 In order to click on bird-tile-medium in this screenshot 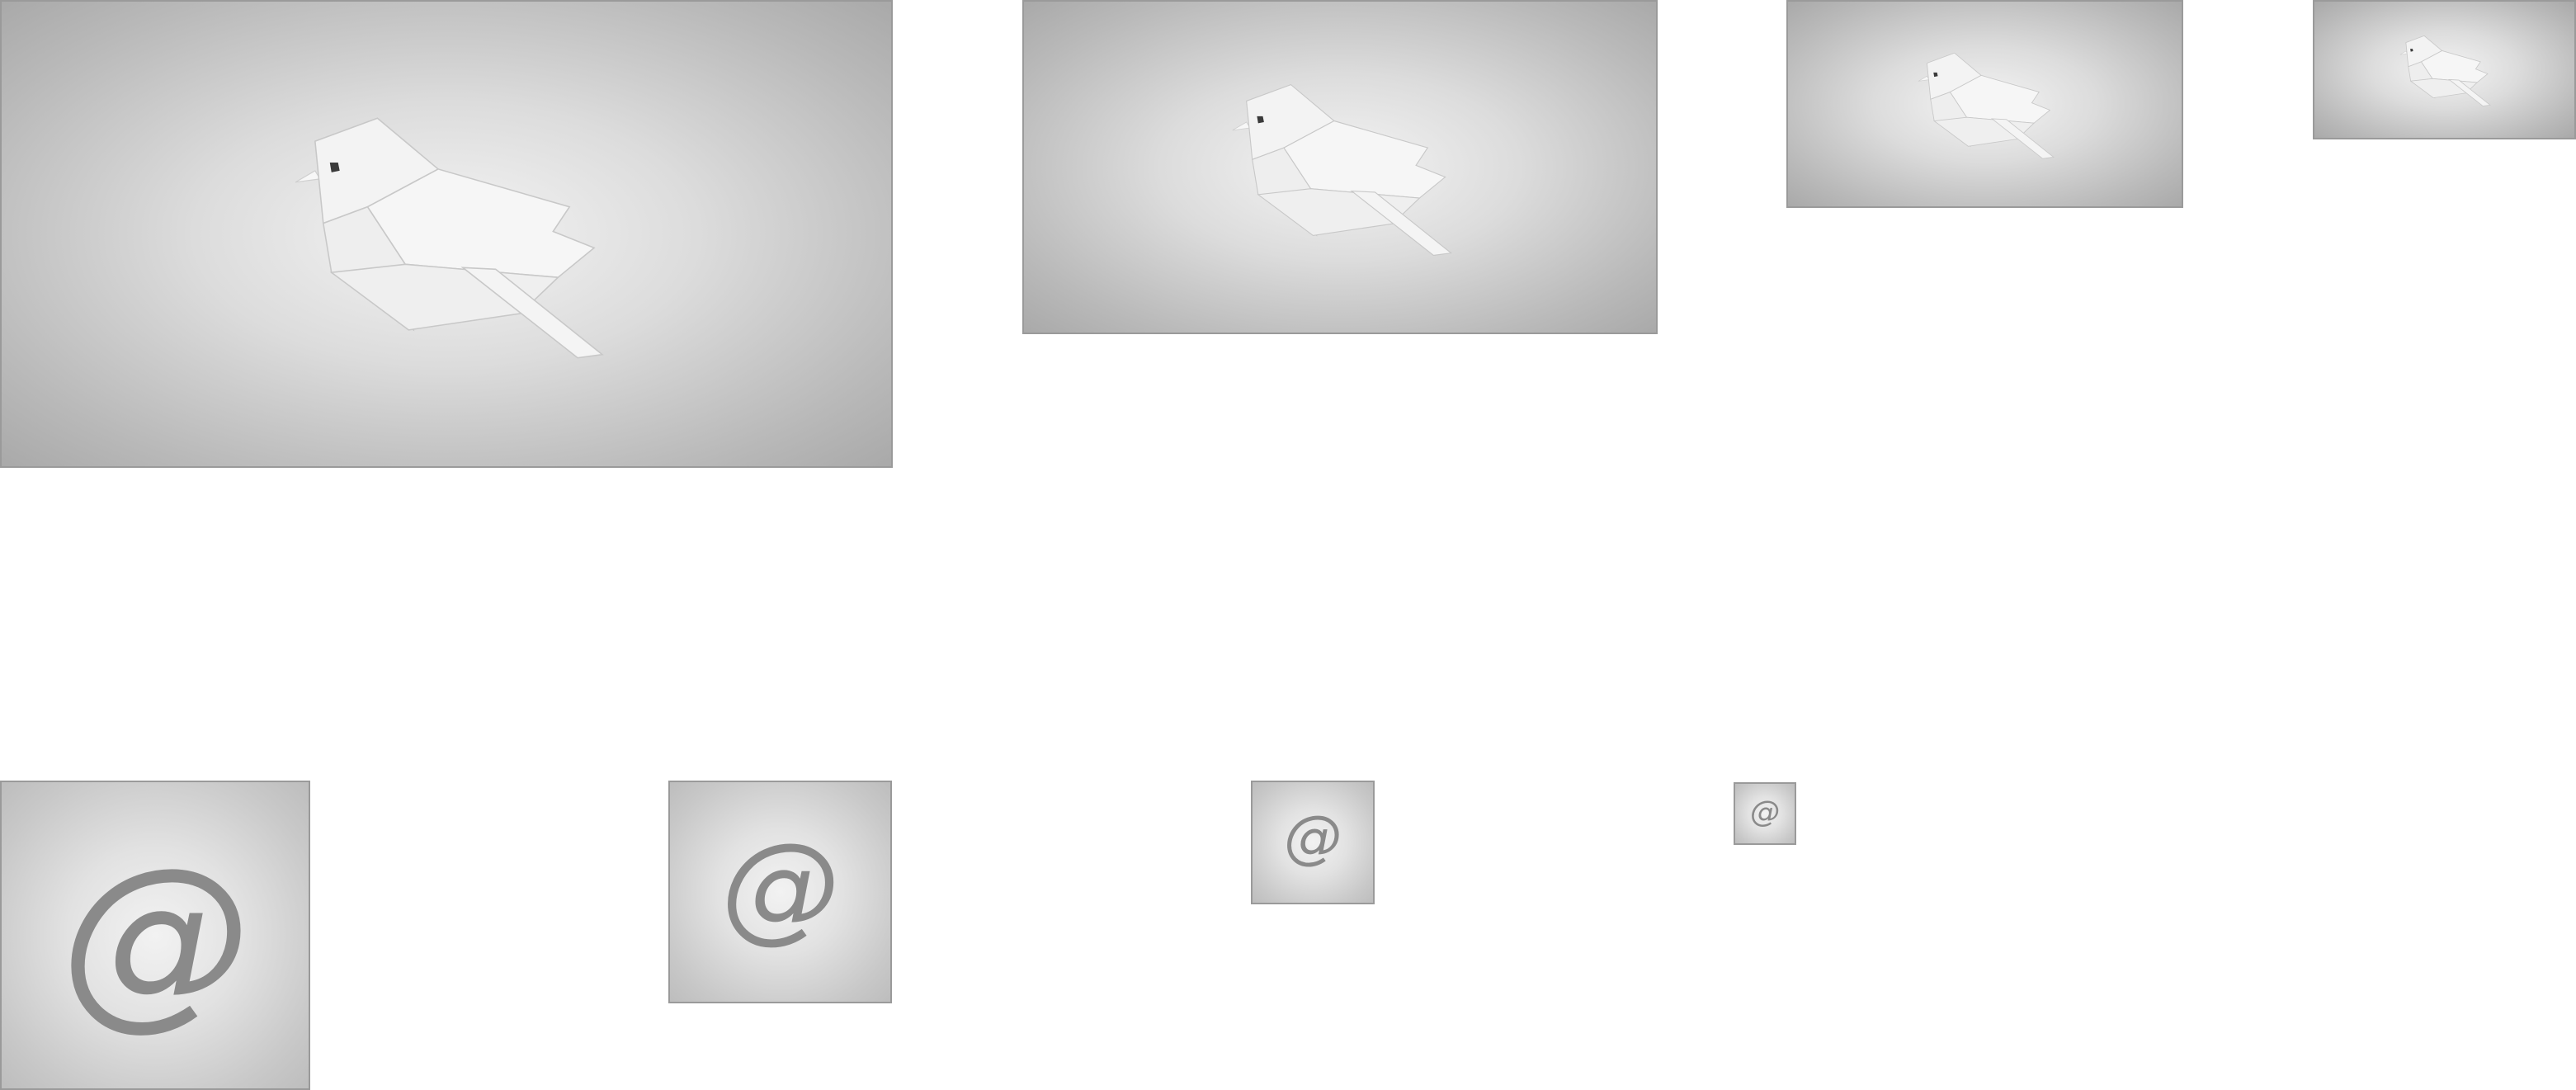, I will do `click(1340, 167)`.